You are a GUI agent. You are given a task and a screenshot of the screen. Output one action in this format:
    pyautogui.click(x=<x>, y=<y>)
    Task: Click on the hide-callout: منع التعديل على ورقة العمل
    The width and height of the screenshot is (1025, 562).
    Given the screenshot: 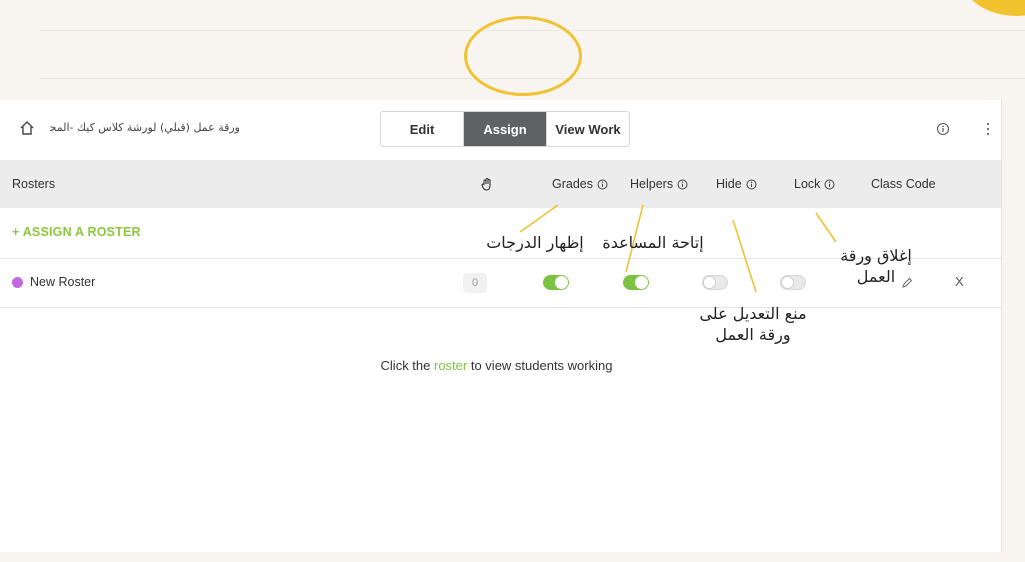 What is the action you would take?
    pyautogui.click(x=753, y=324)
    